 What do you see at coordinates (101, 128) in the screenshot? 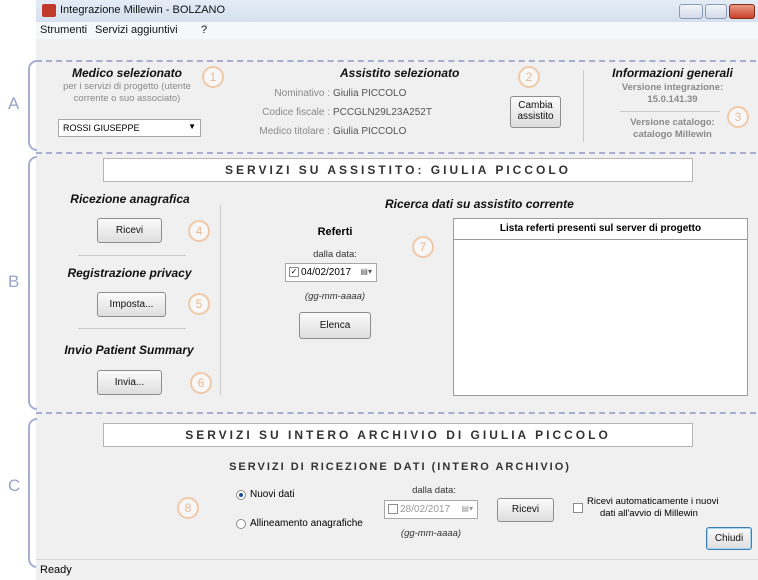
I see `medico-select-value: ROSSI GIUSEPPE` at bounding box center [101, 128].